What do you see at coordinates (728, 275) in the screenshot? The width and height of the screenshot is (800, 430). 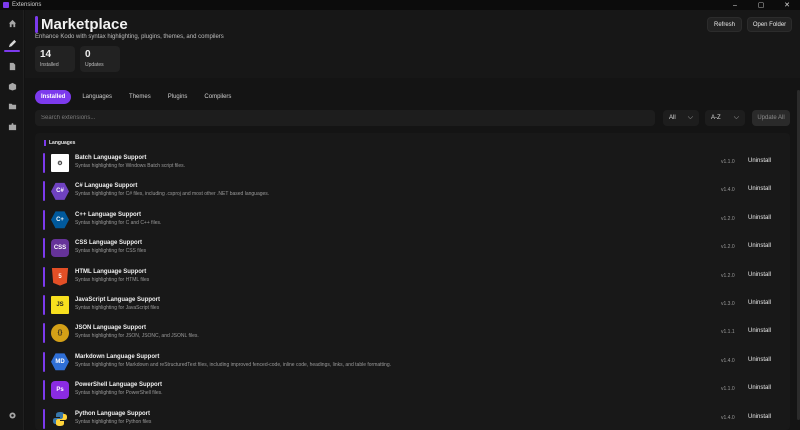 I see `extension-version: v1.2.0` at bounding box center [728, 275].